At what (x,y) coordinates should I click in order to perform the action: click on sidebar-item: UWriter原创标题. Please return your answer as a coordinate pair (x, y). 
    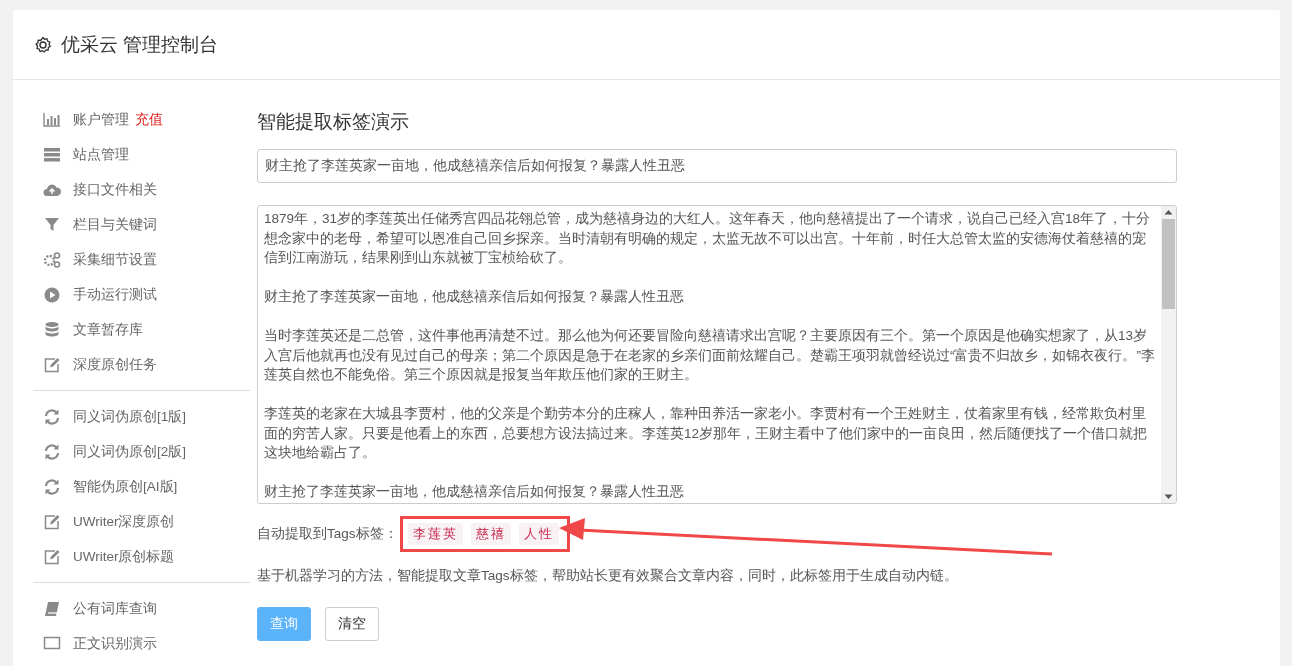
    Looking at the image, I should click on (141, 556).